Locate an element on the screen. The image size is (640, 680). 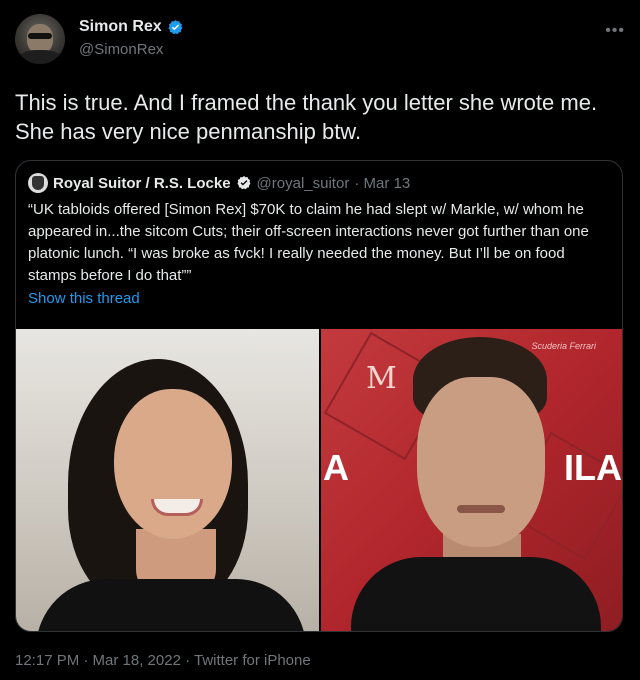
avatar-shirt is located at coordinates (40, 57).